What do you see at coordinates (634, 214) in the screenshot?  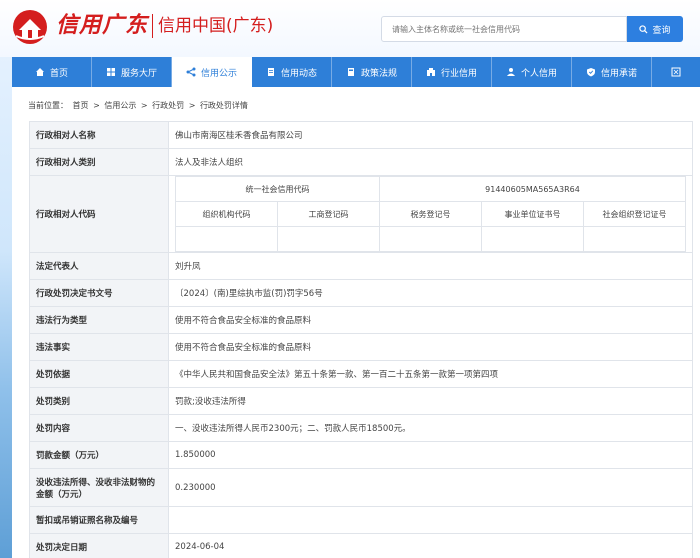 I see `subheader-social-org-reg: 社会组织登记证号` at bounding box center [634, 214].